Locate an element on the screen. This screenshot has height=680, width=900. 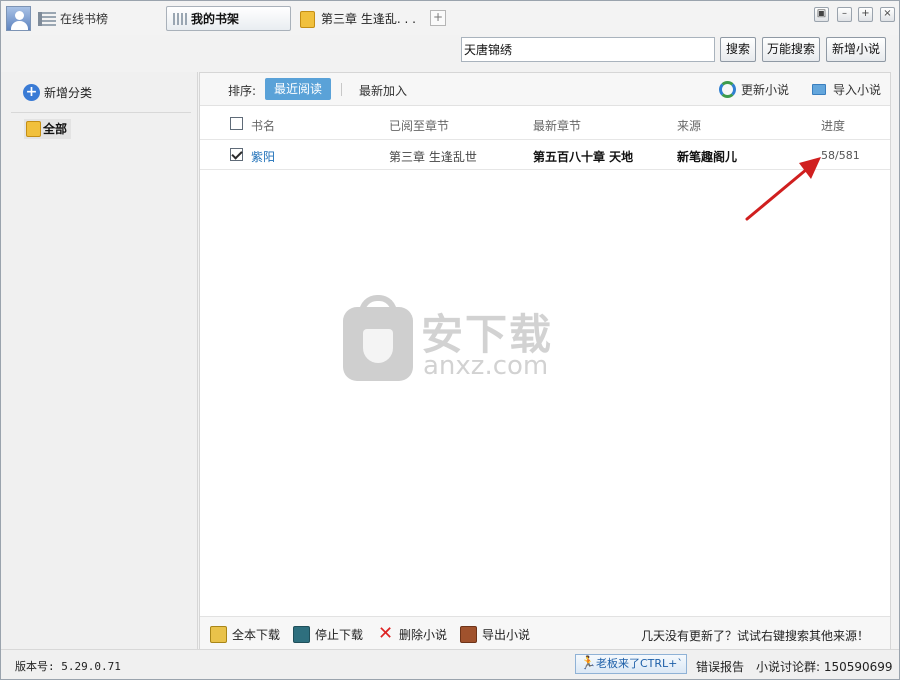
minimize-button: – is located at coordinates (844, 14).